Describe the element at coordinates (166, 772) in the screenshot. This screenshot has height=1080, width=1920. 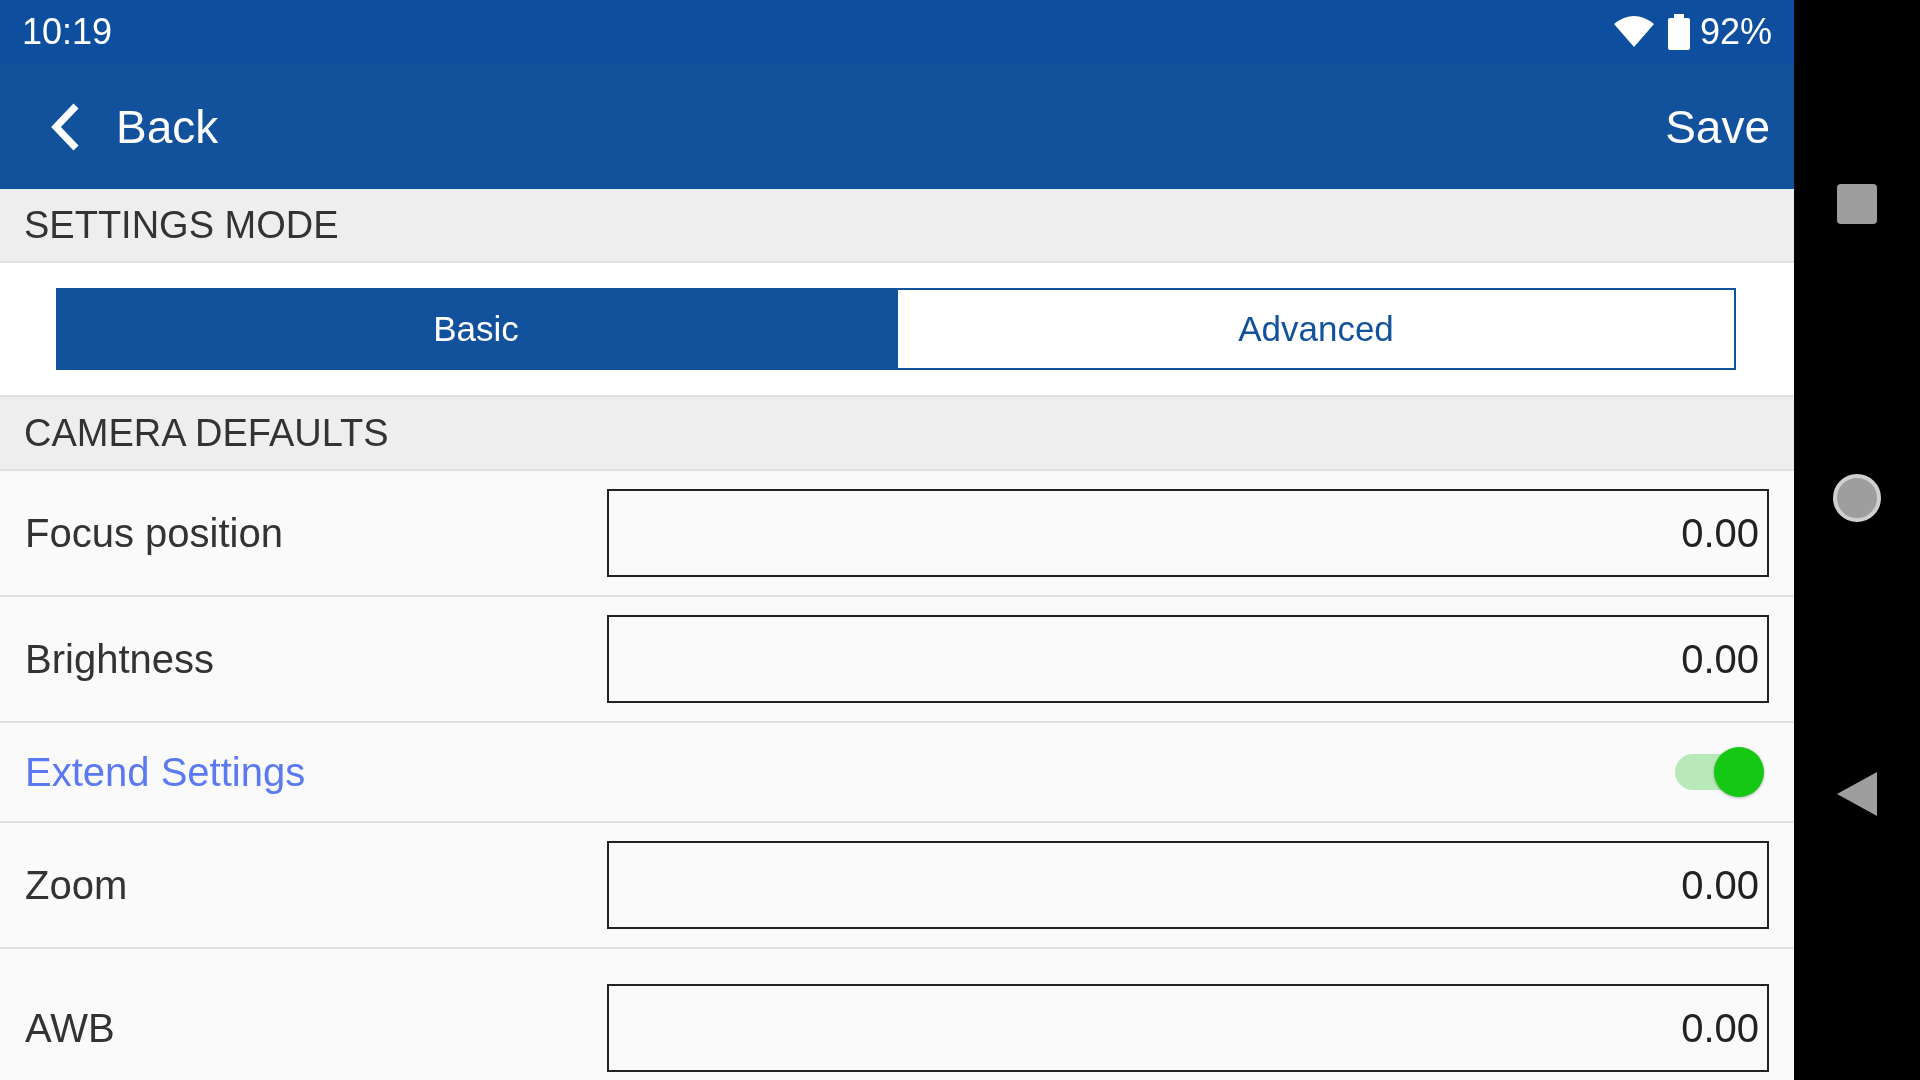
I see `field-label: Extend Settings` at that location.